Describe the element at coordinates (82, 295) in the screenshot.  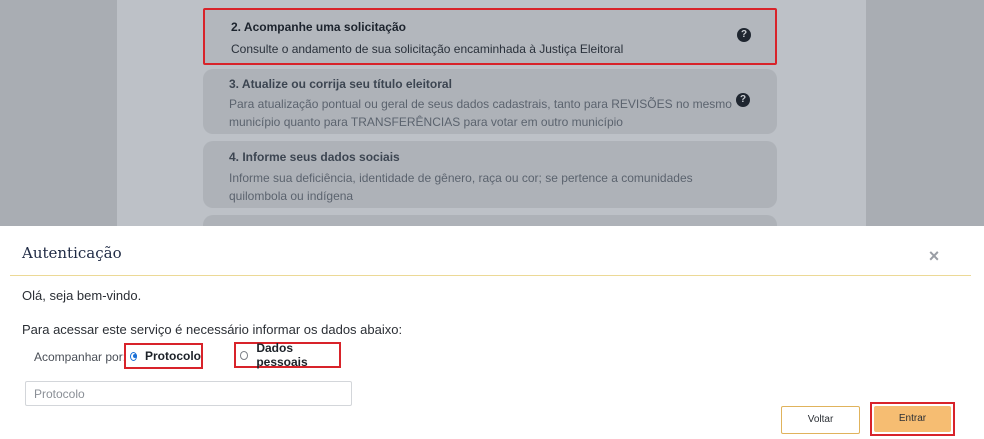
I see `greeting-text: Olá, seja bem-vindo.` at that location.